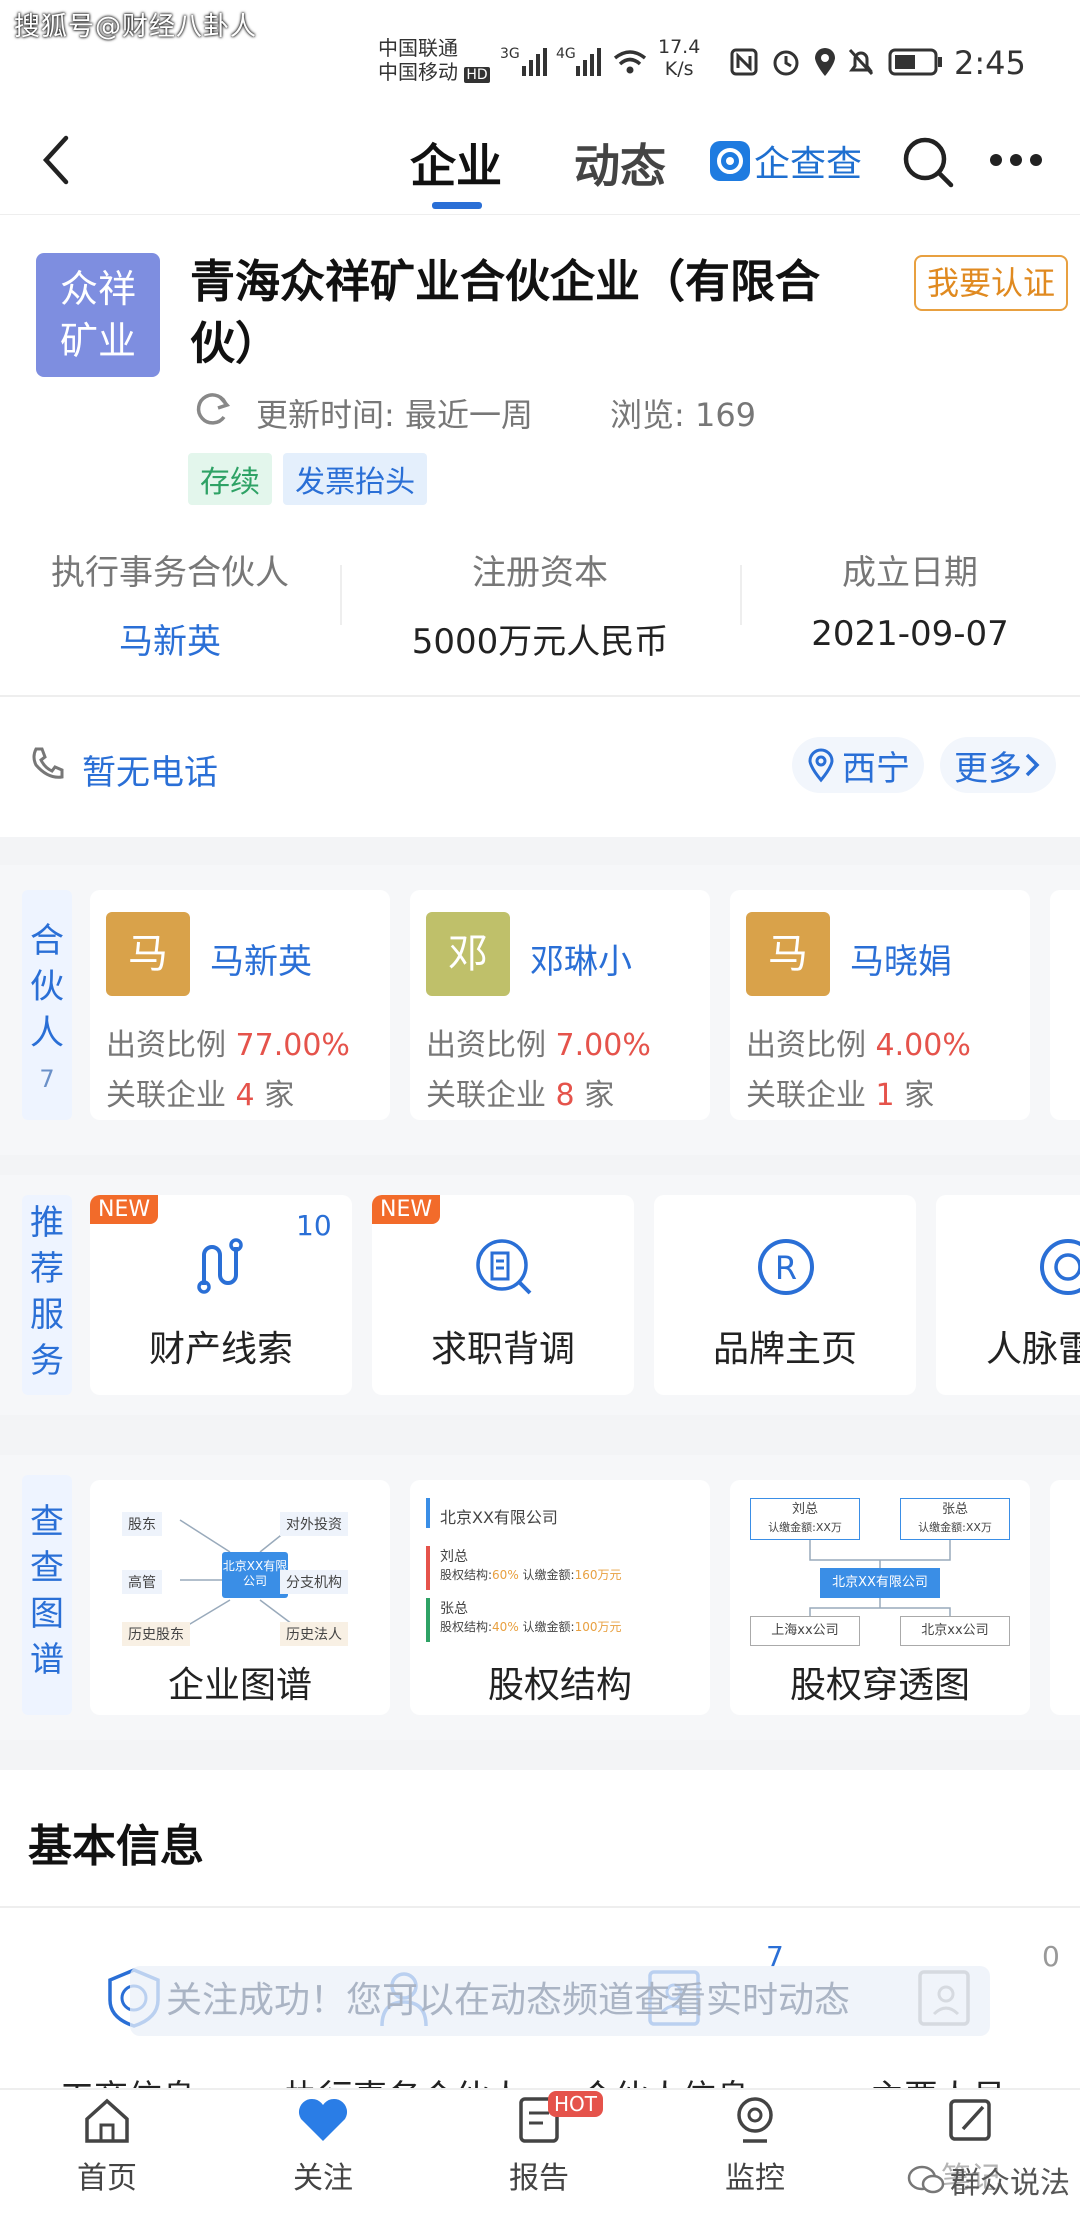 The image size is (1080, 2228). I want to click on more-chip: 更多, so click(998, 765).